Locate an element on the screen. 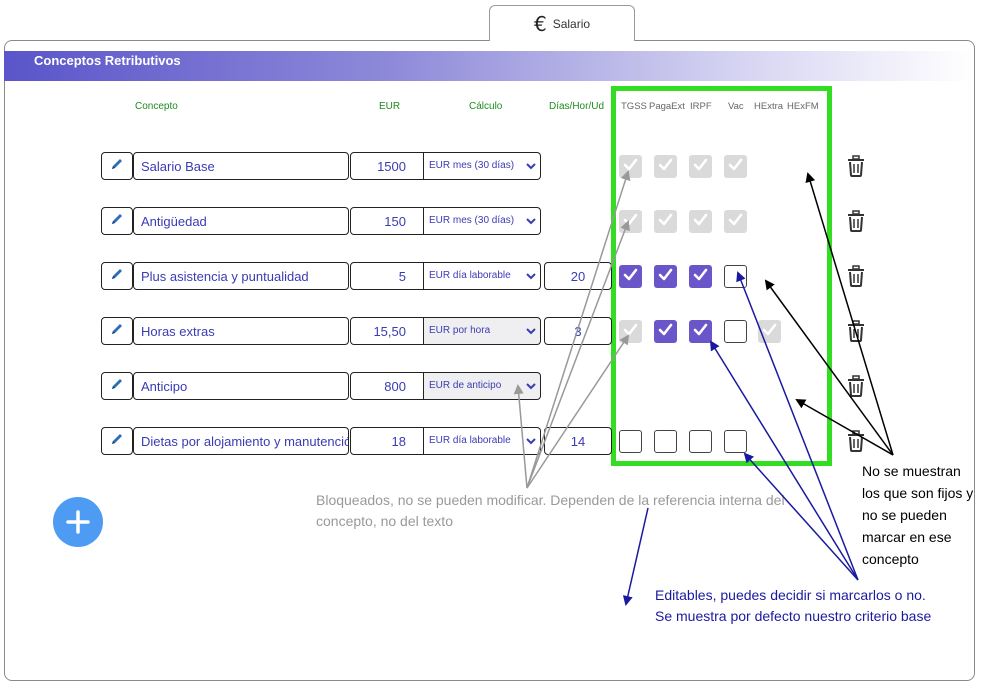 The height and width of the screenshot is (683, 981). section-header: Conceptos Retributivos is located at coordinates (488, 66).